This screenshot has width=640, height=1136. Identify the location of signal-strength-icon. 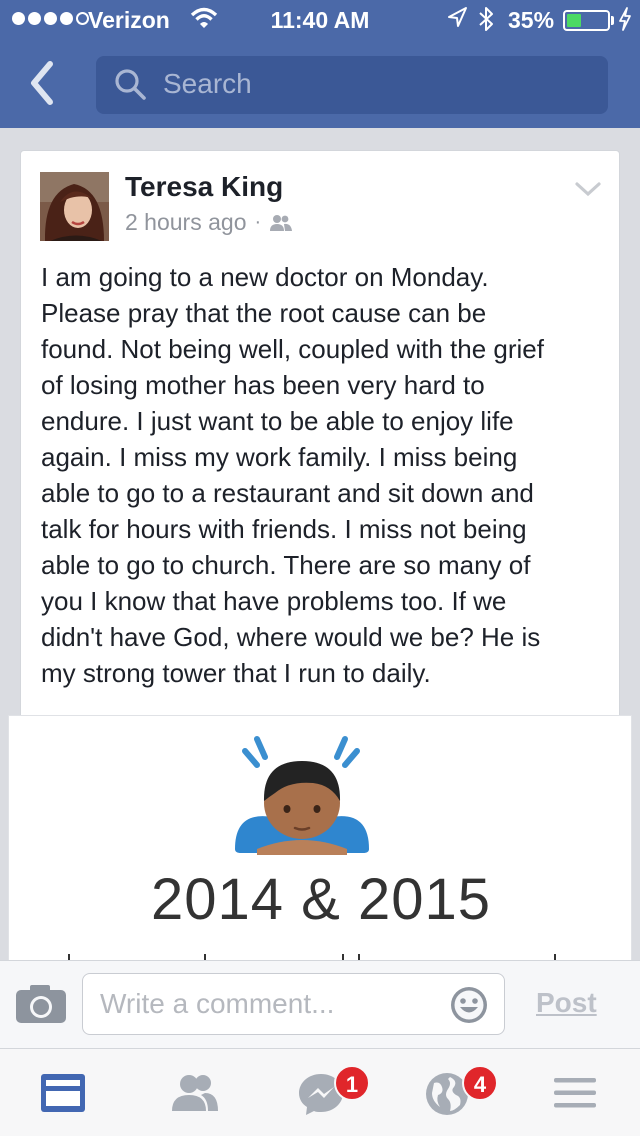
(50, 18).